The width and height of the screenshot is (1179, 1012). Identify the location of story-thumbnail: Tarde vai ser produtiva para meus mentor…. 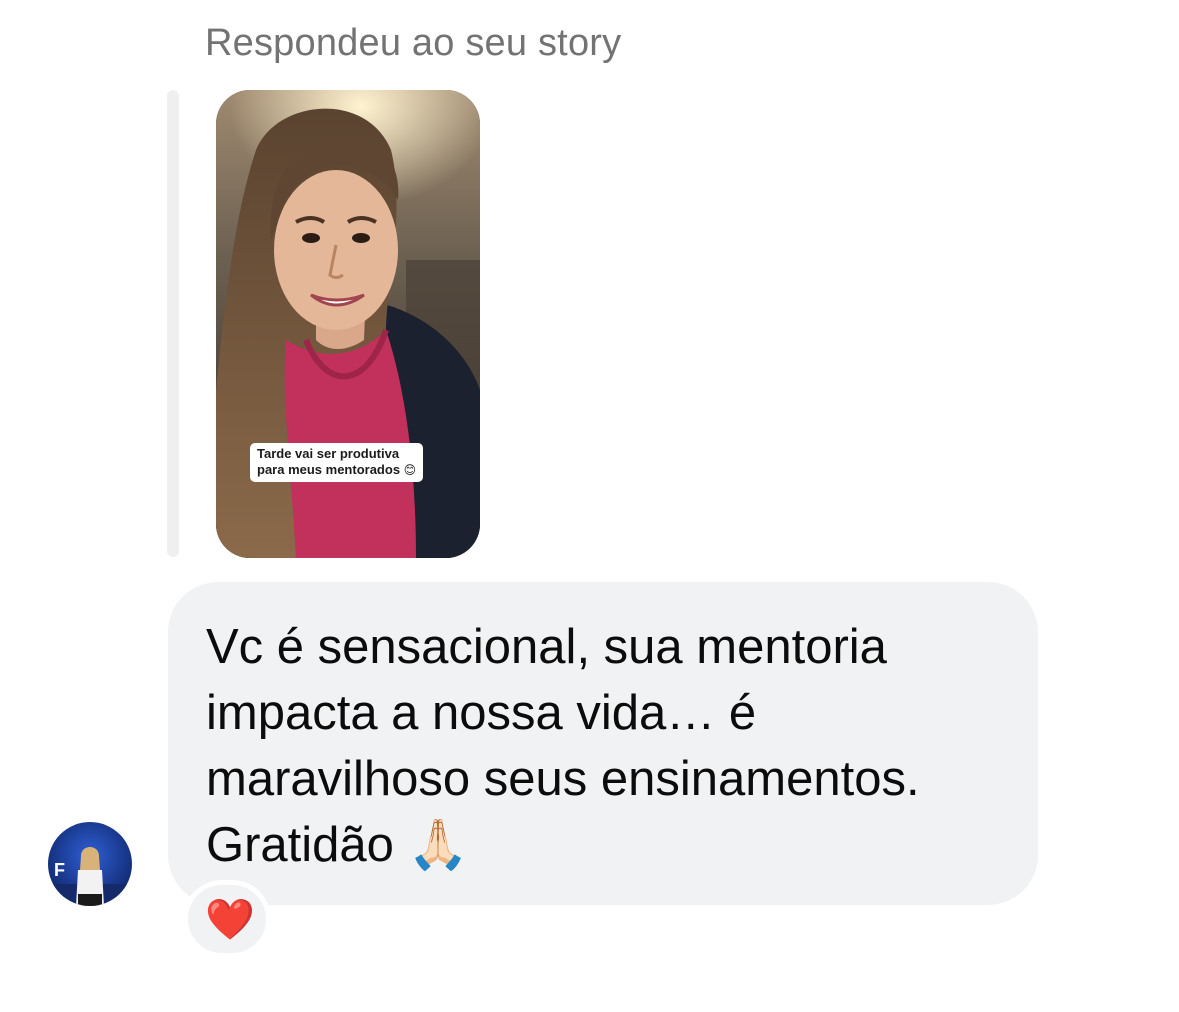
(348, 324).